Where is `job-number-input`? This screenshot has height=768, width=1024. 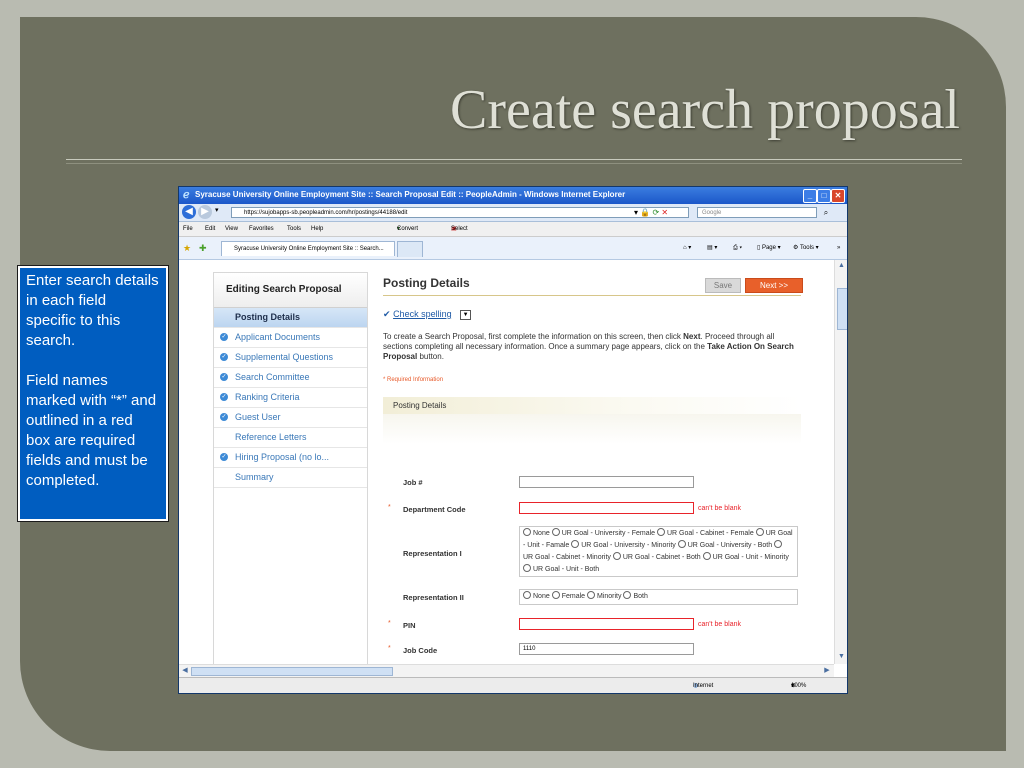 job-number-input is located at coordinates (606, 482).